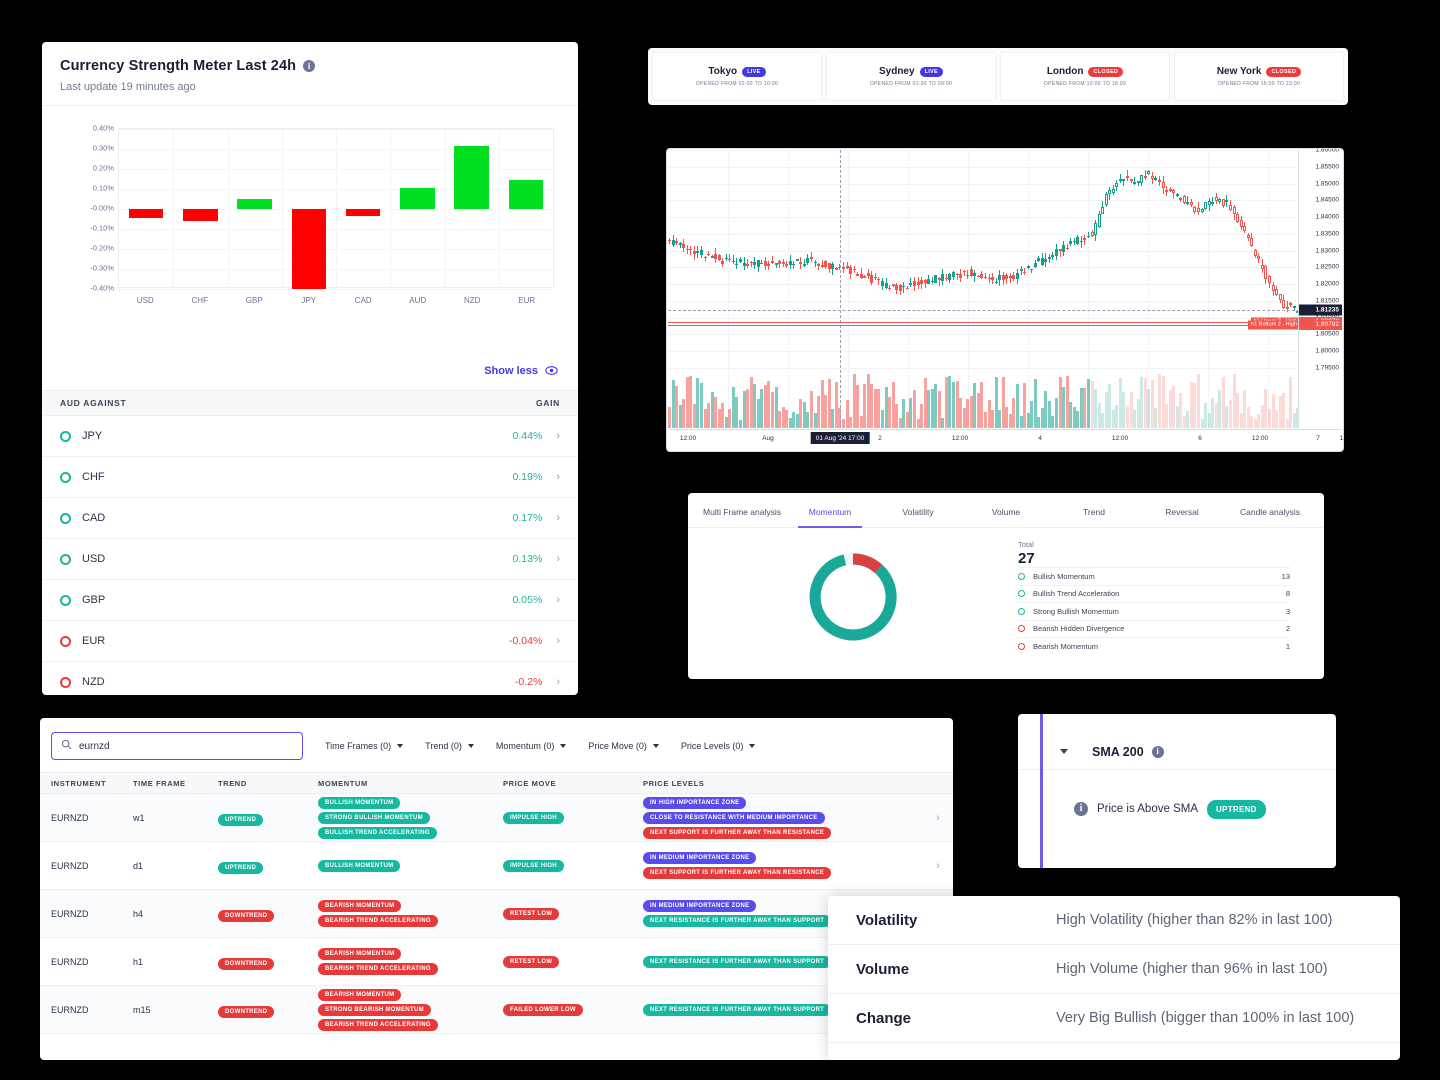 This screenshot has height=1080, width=1440. What do you see at coordinates (718, 746) in the screenshot?
I see `filter-dropdown: Price Levels (0)` at bounding box center [718, 746].